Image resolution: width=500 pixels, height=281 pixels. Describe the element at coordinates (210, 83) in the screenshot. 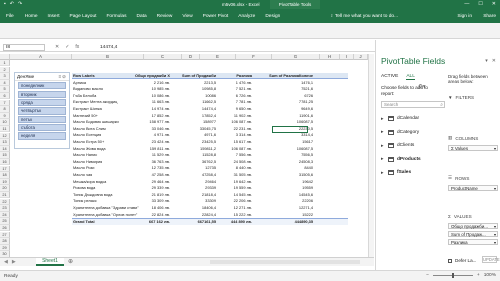

I see `pivot-cell: 2213,5` at that location.